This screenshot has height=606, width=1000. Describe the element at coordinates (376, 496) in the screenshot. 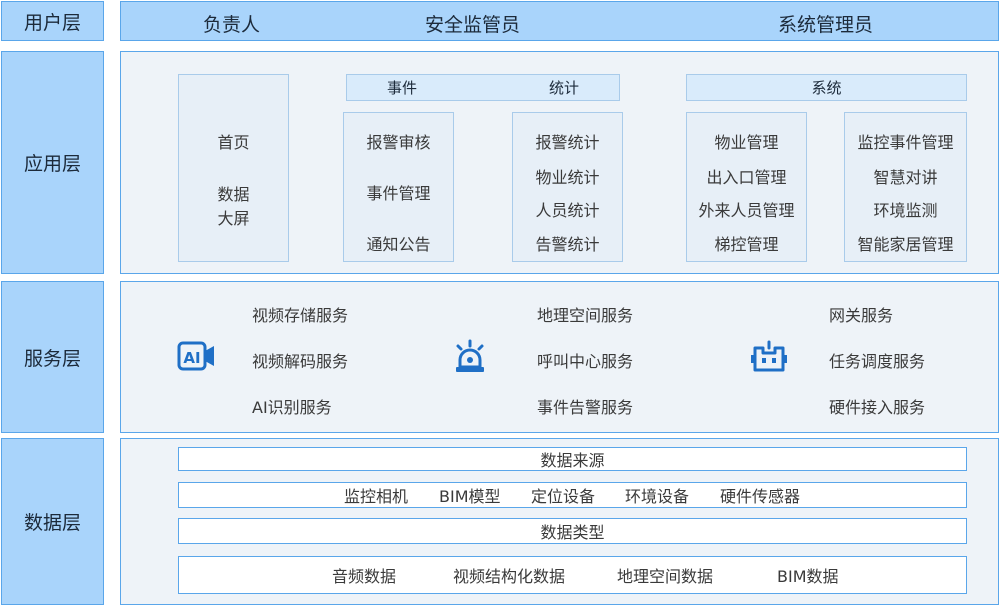

I see `data-source-item: 监控相机` at that location.